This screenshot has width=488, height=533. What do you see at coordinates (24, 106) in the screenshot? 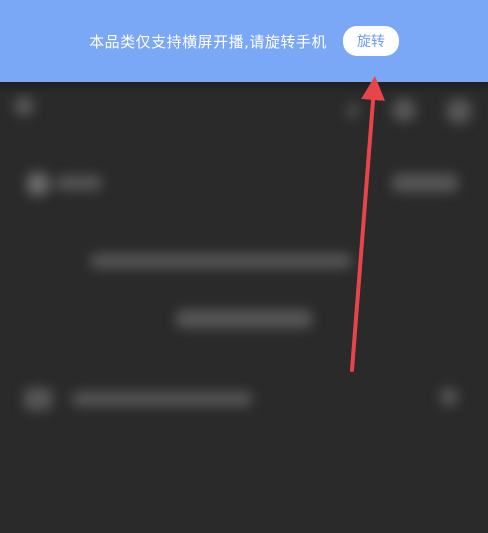
I see `back-icon` at bounding box center [24, 106].